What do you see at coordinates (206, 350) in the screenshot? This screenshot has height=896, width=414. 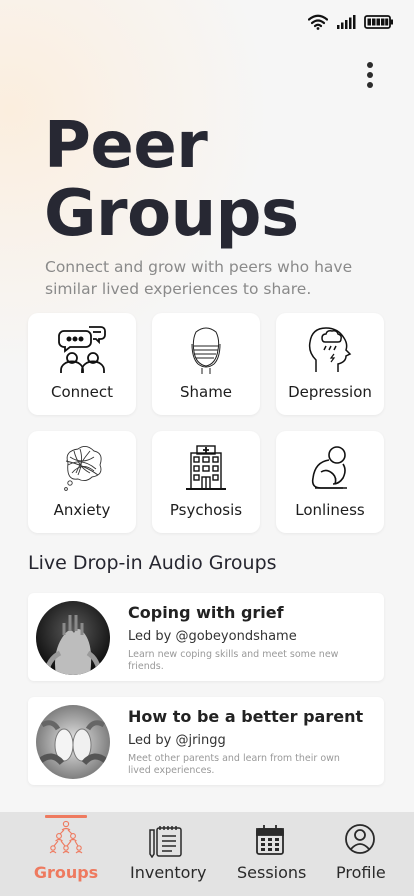 I see `face-hidden-icon` at bounding box center [206, 350].